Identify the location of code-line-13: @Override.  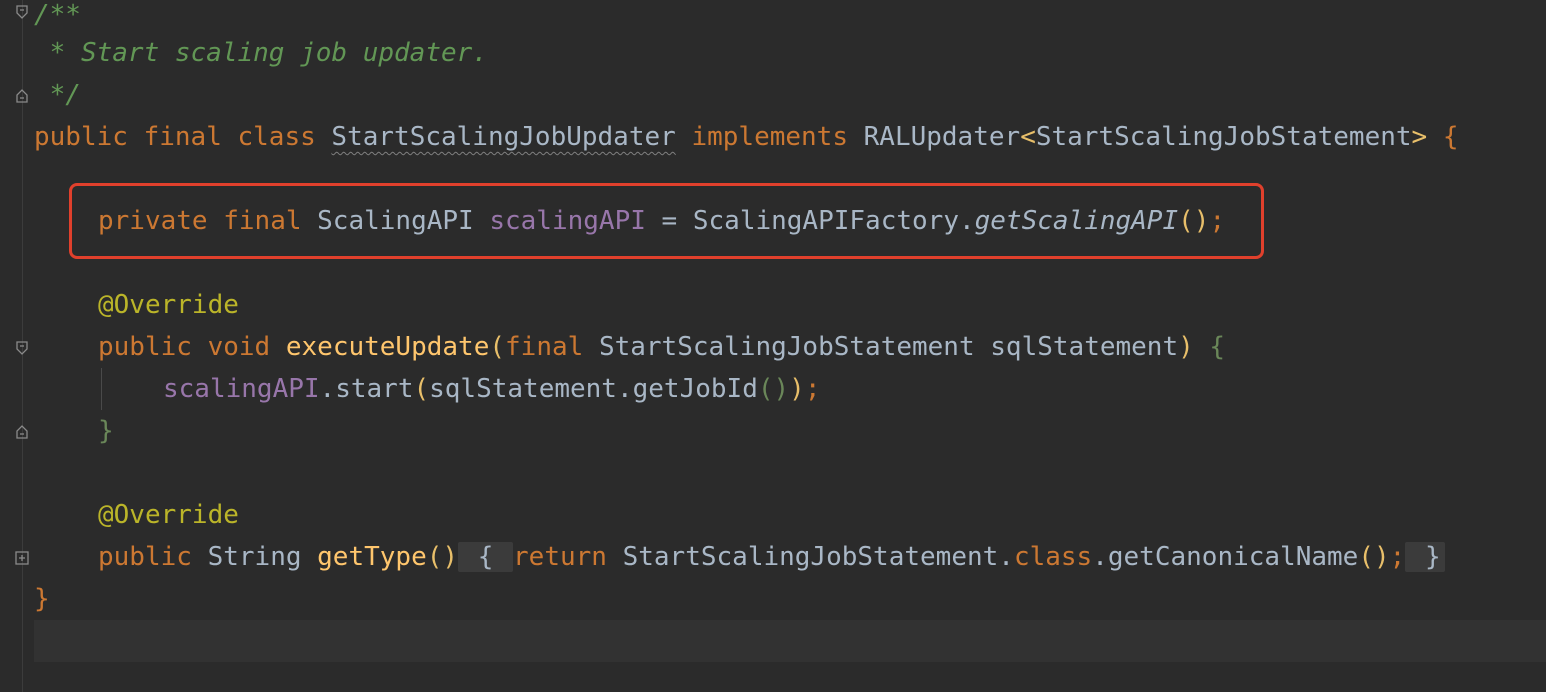
(168, 515).